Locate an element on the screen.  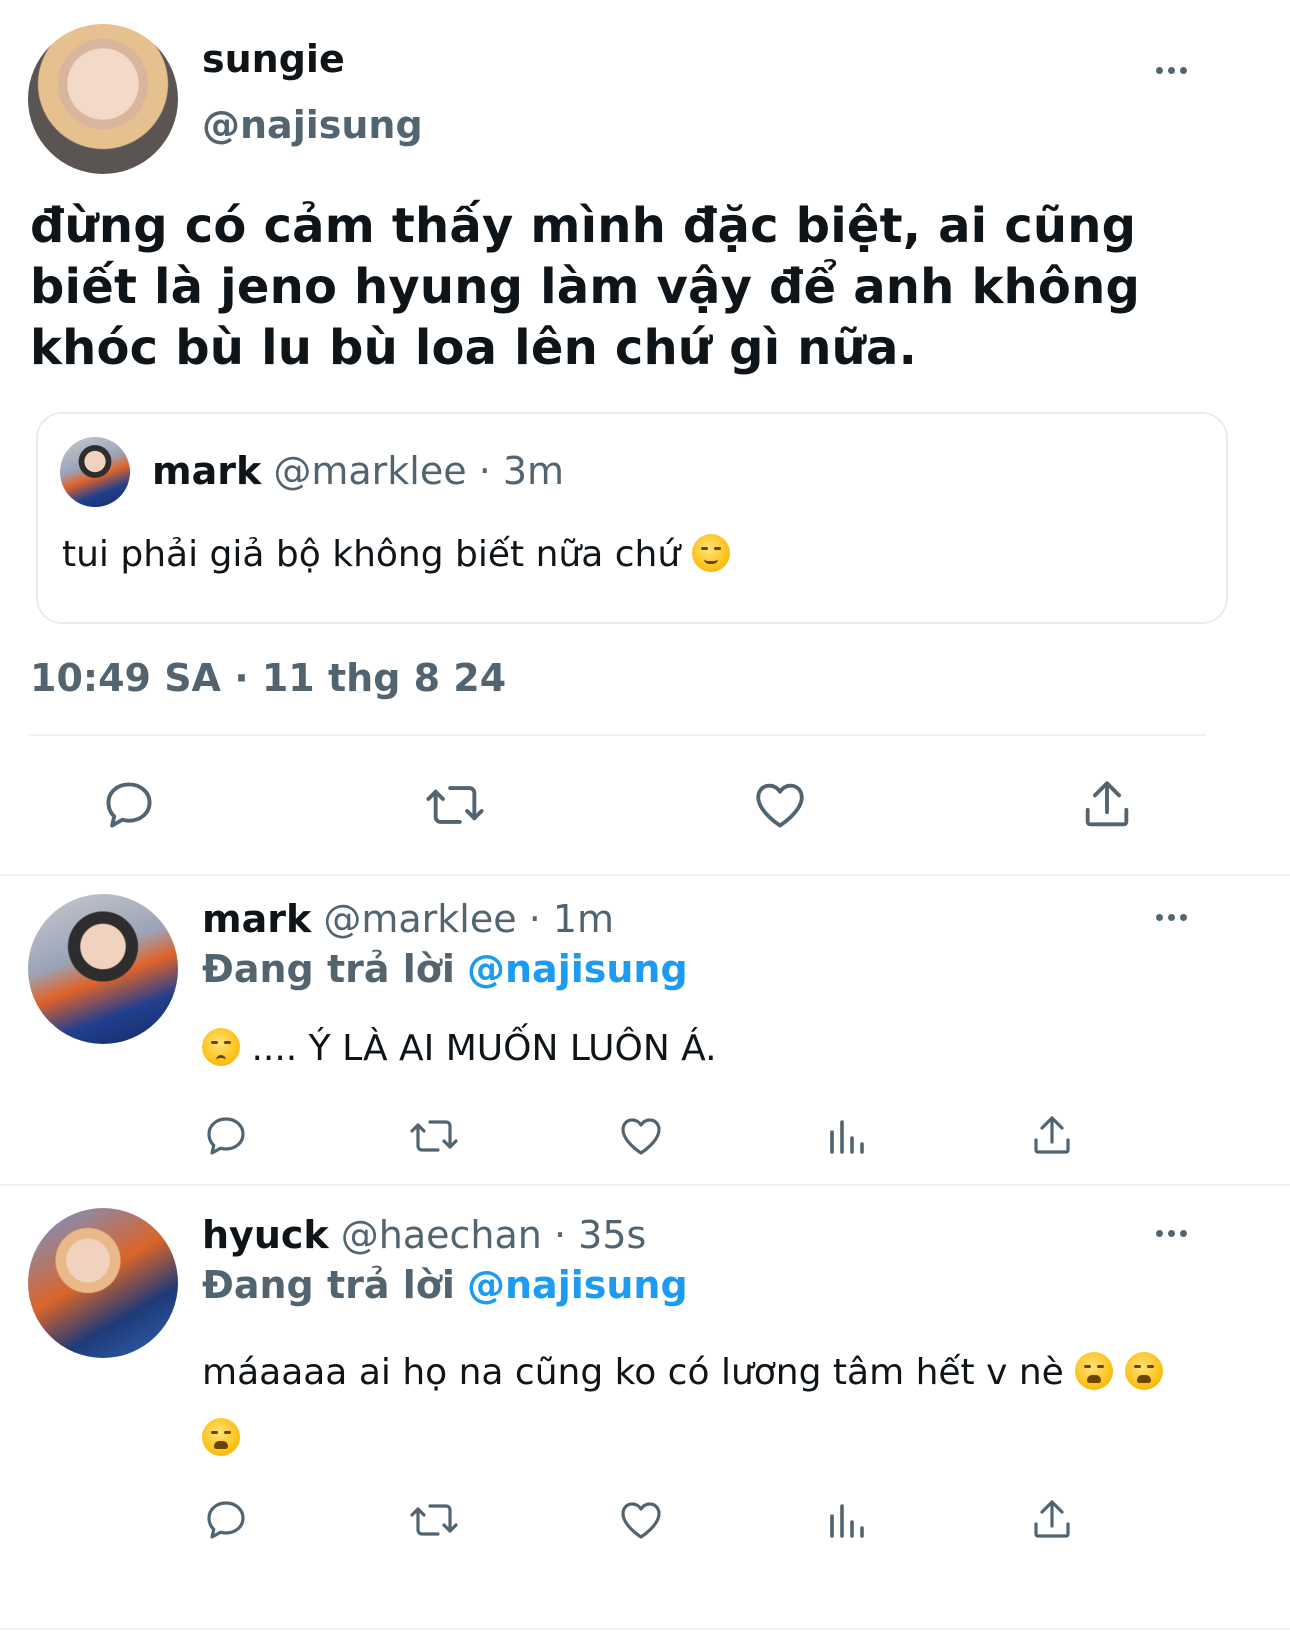
reply-text-row: .... Ý LÀ AI MUỐN LUÔN Á. is located at coordinates (459, 1049).